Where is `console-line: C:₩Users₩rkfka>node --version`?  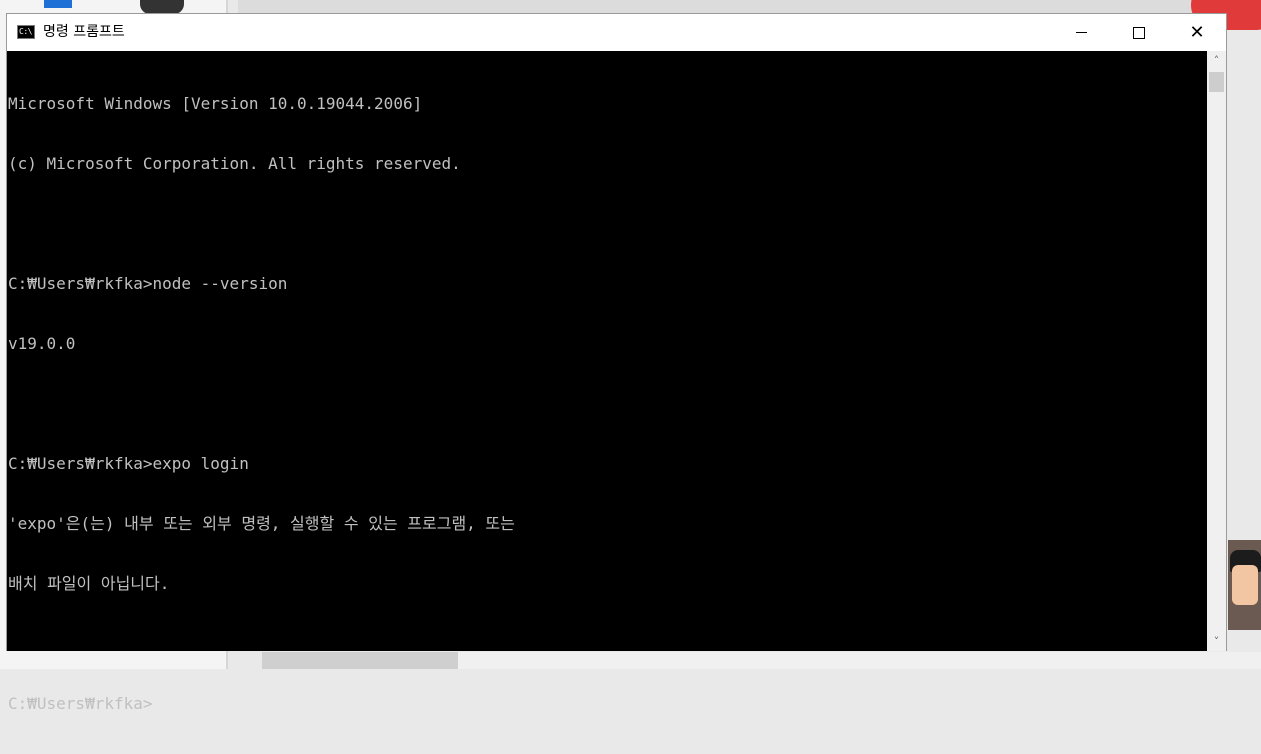 console-line: C:₩Users₩rkfka>node --version is located at coordinates (148, 283).